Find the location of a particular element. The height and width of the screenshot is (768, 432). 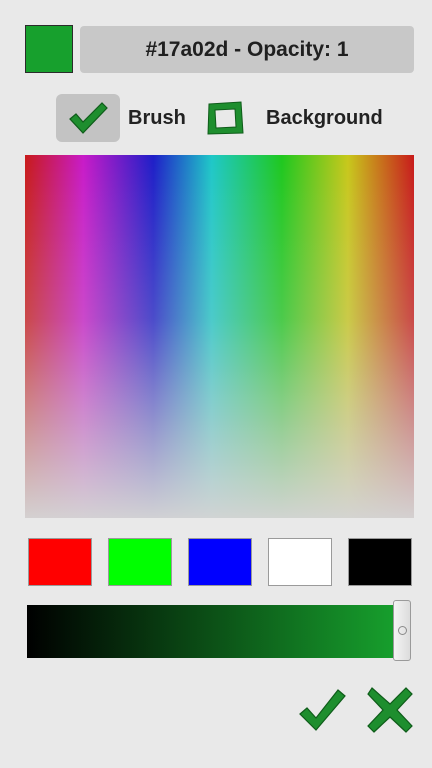

color-readout-text: #17a02d - Opacity: 1 is located at coordinates (247, 49).